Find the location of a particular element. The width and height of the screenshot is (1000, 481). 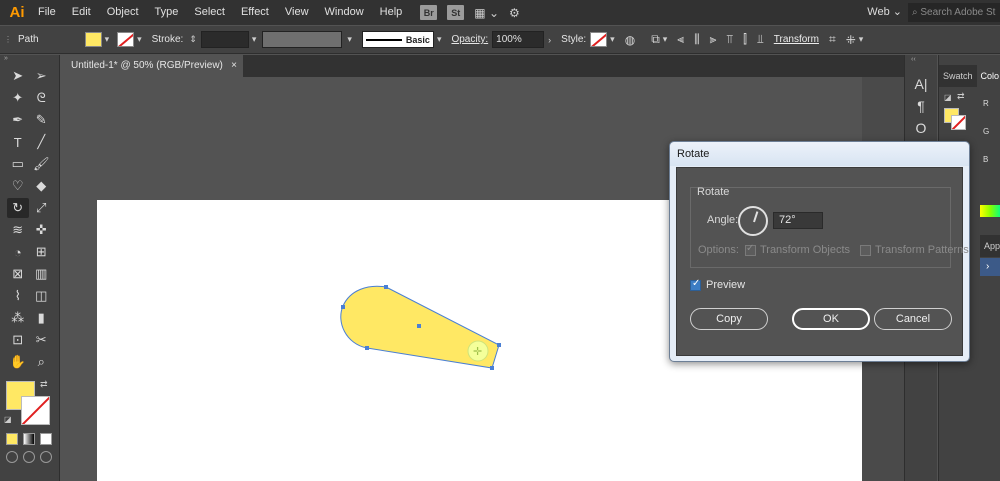

panel-strip-grip-icon: ‹‹ is located at coordinates (921, 60).